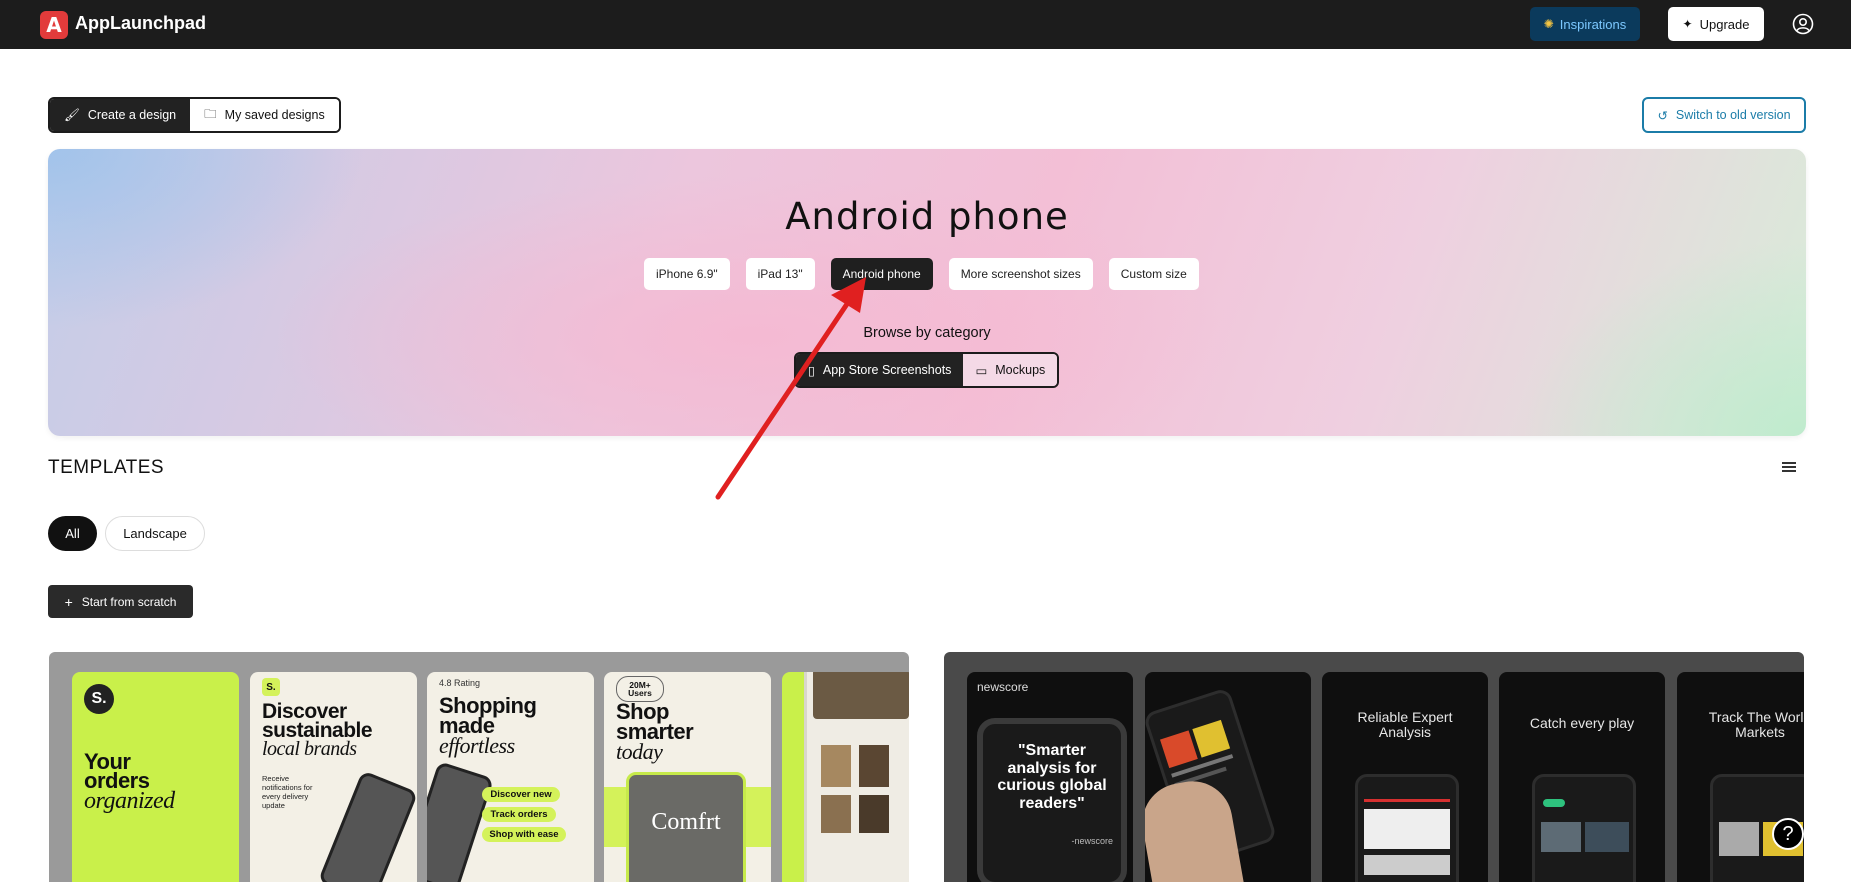 This screenshot has height=882, width=1851. I want to click on size-ipad-button: iPad 13", so click(780, 274).